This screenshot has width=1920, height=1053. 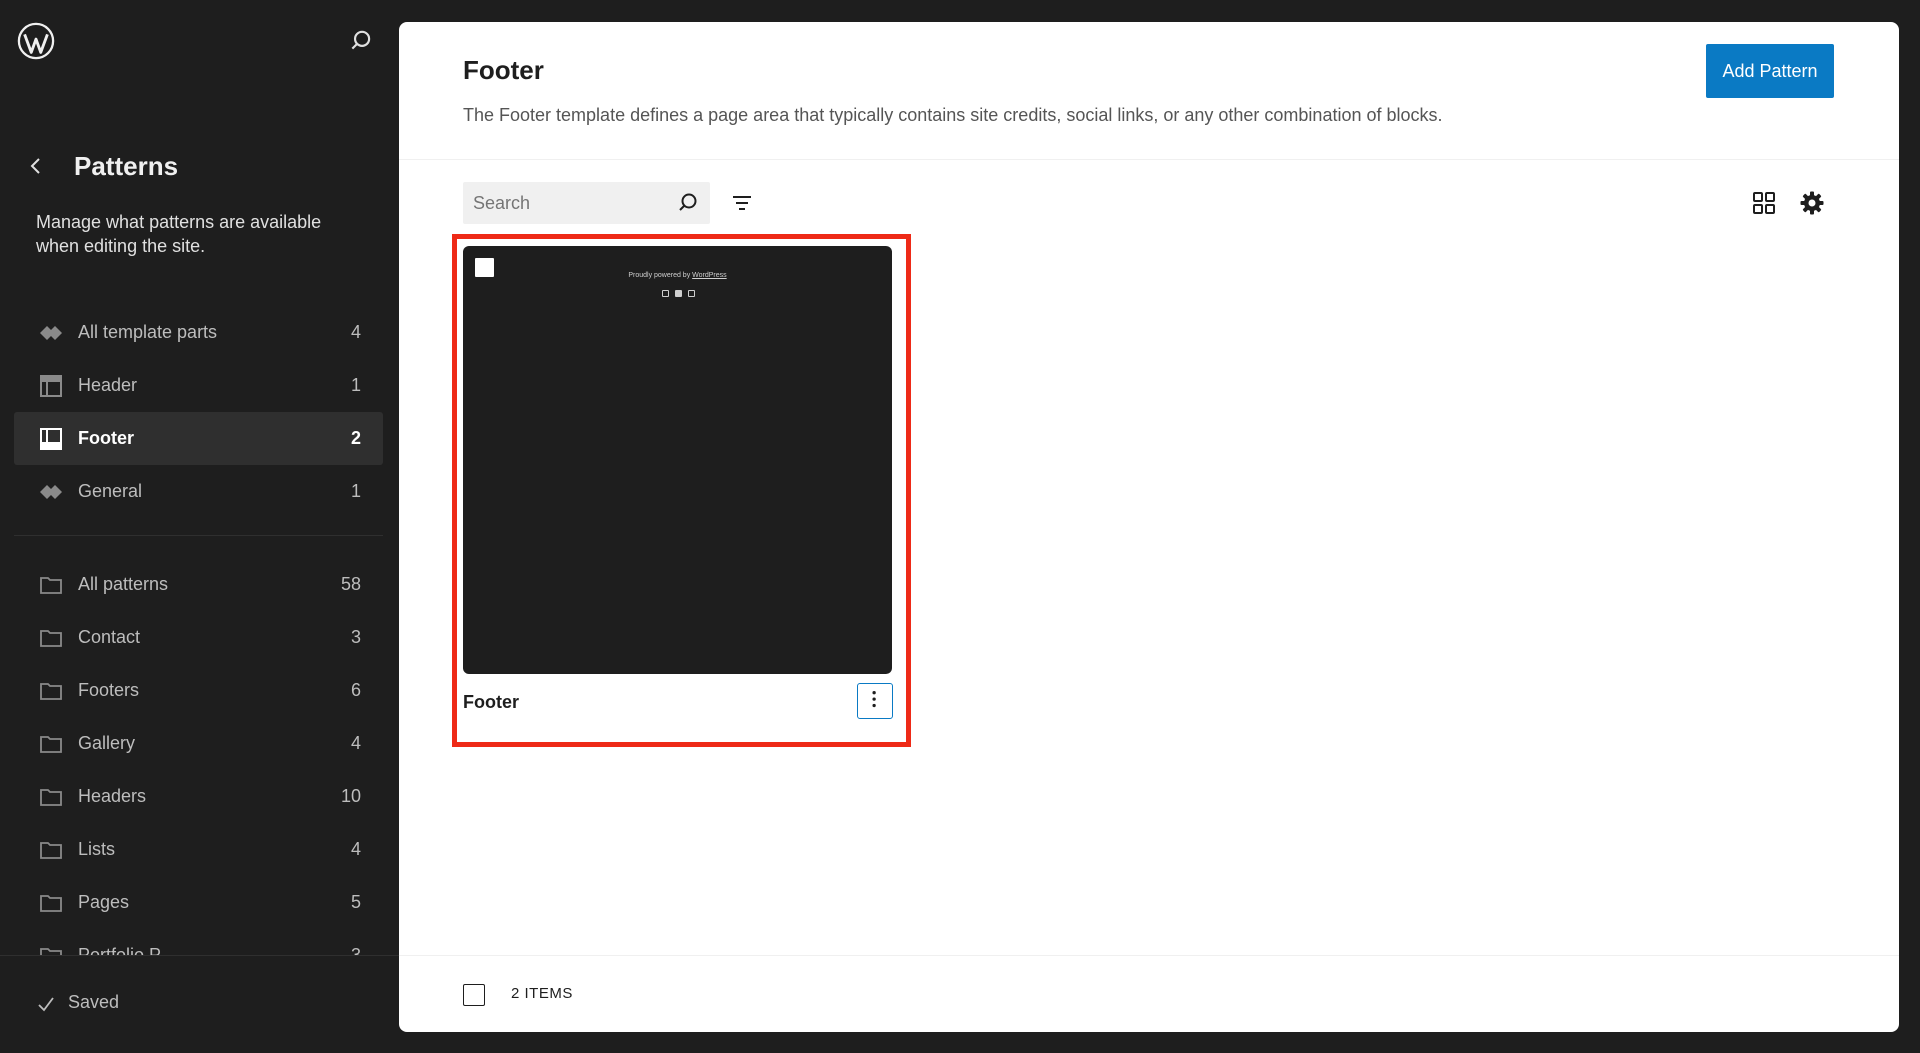 I want to click on page-title: Footer, so click(x=503, y=70).